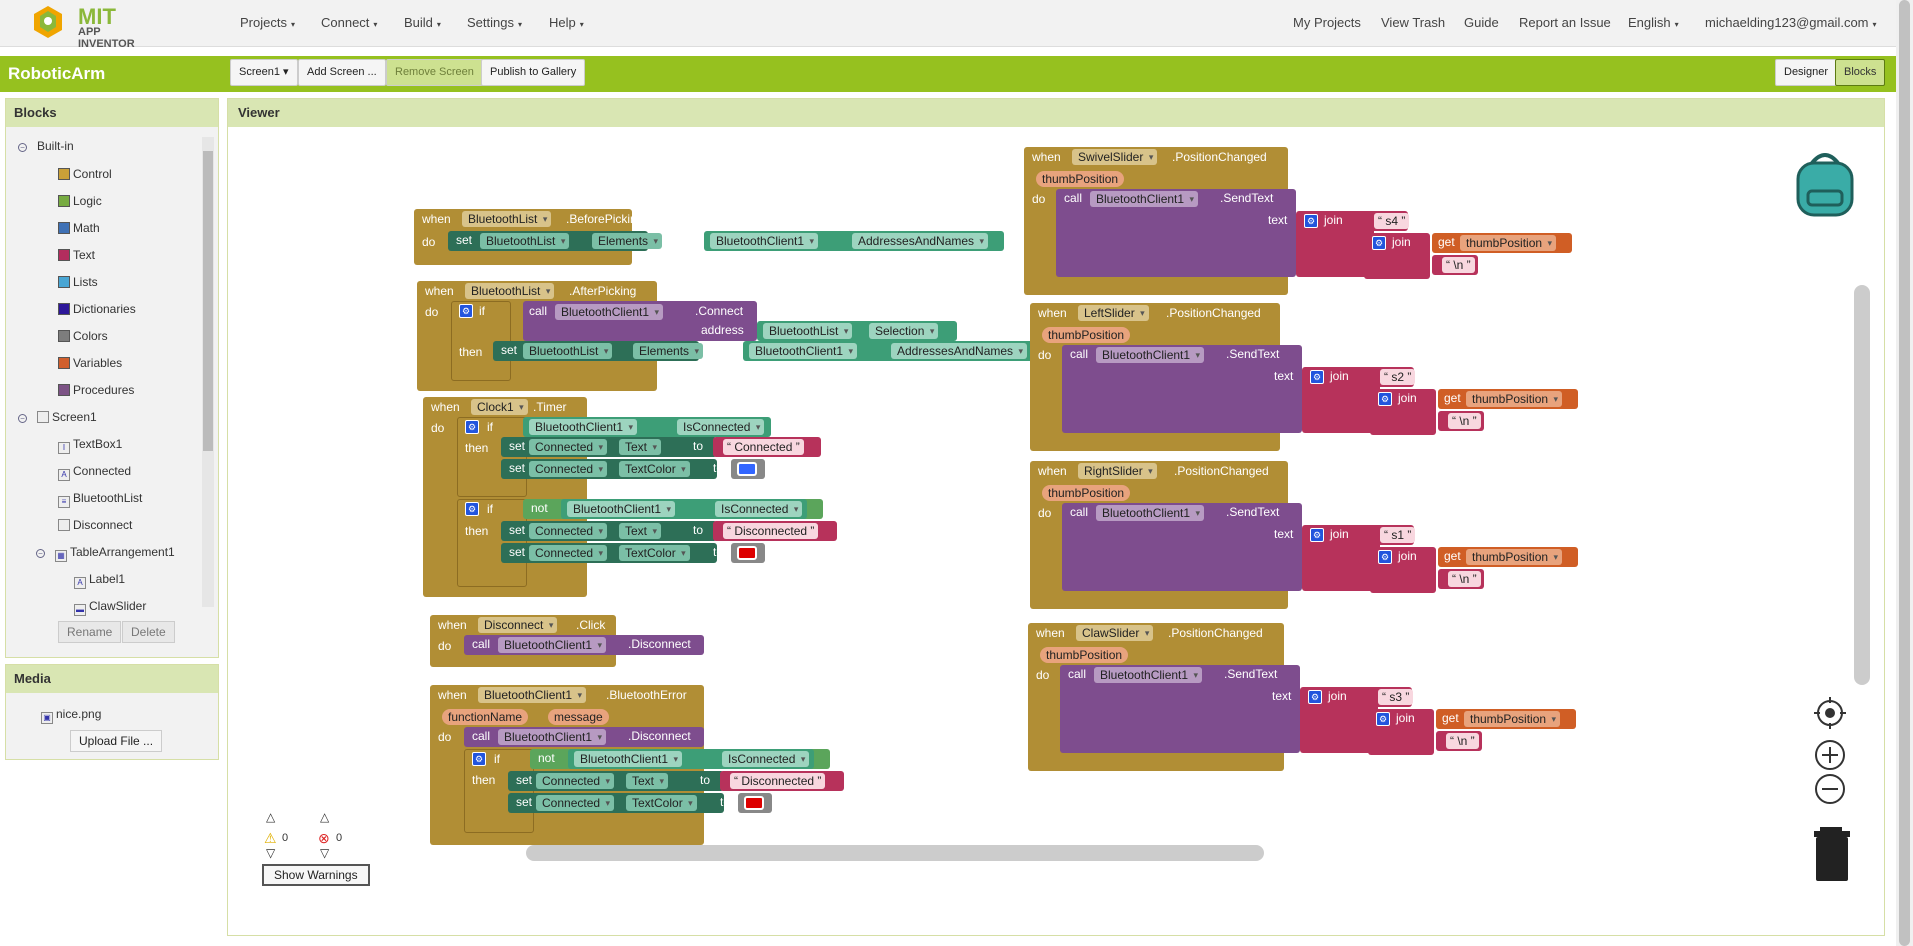 This screenshot has width=1913, height=946. I want to click on component-dropdown: Disconnect, so click(518, 625).